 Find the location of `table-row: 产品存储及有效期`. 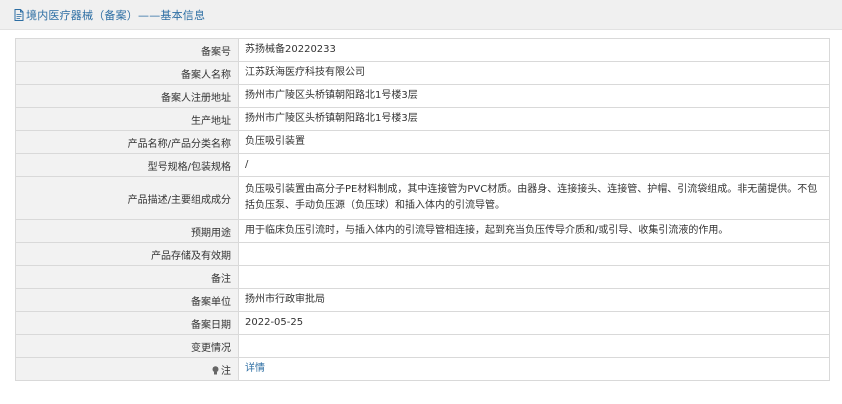

table-row: 产品存储及有效期 is located at coordinates (422, 254).